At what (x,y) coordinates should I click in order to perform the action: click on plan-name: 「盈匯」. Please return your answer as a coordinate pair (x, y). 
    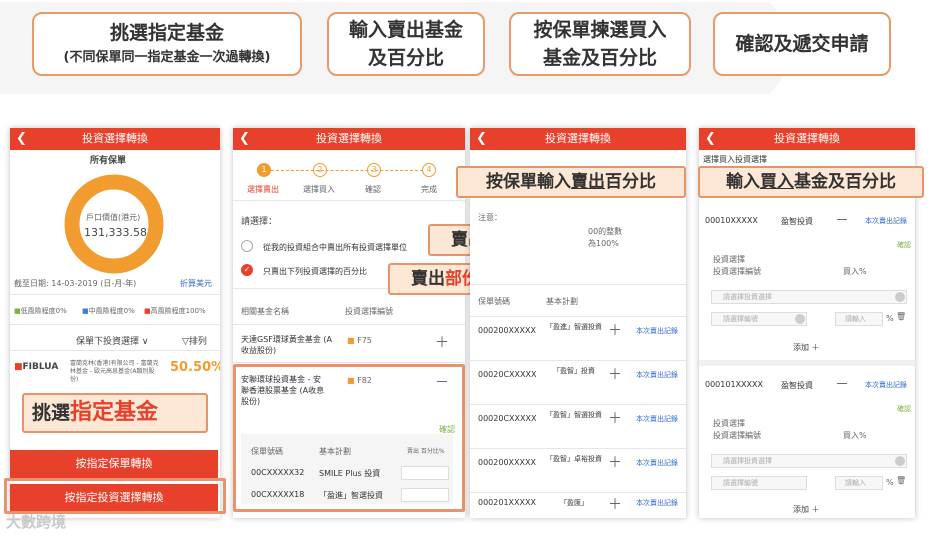
    Looking at the image, I should click on (574, 503).